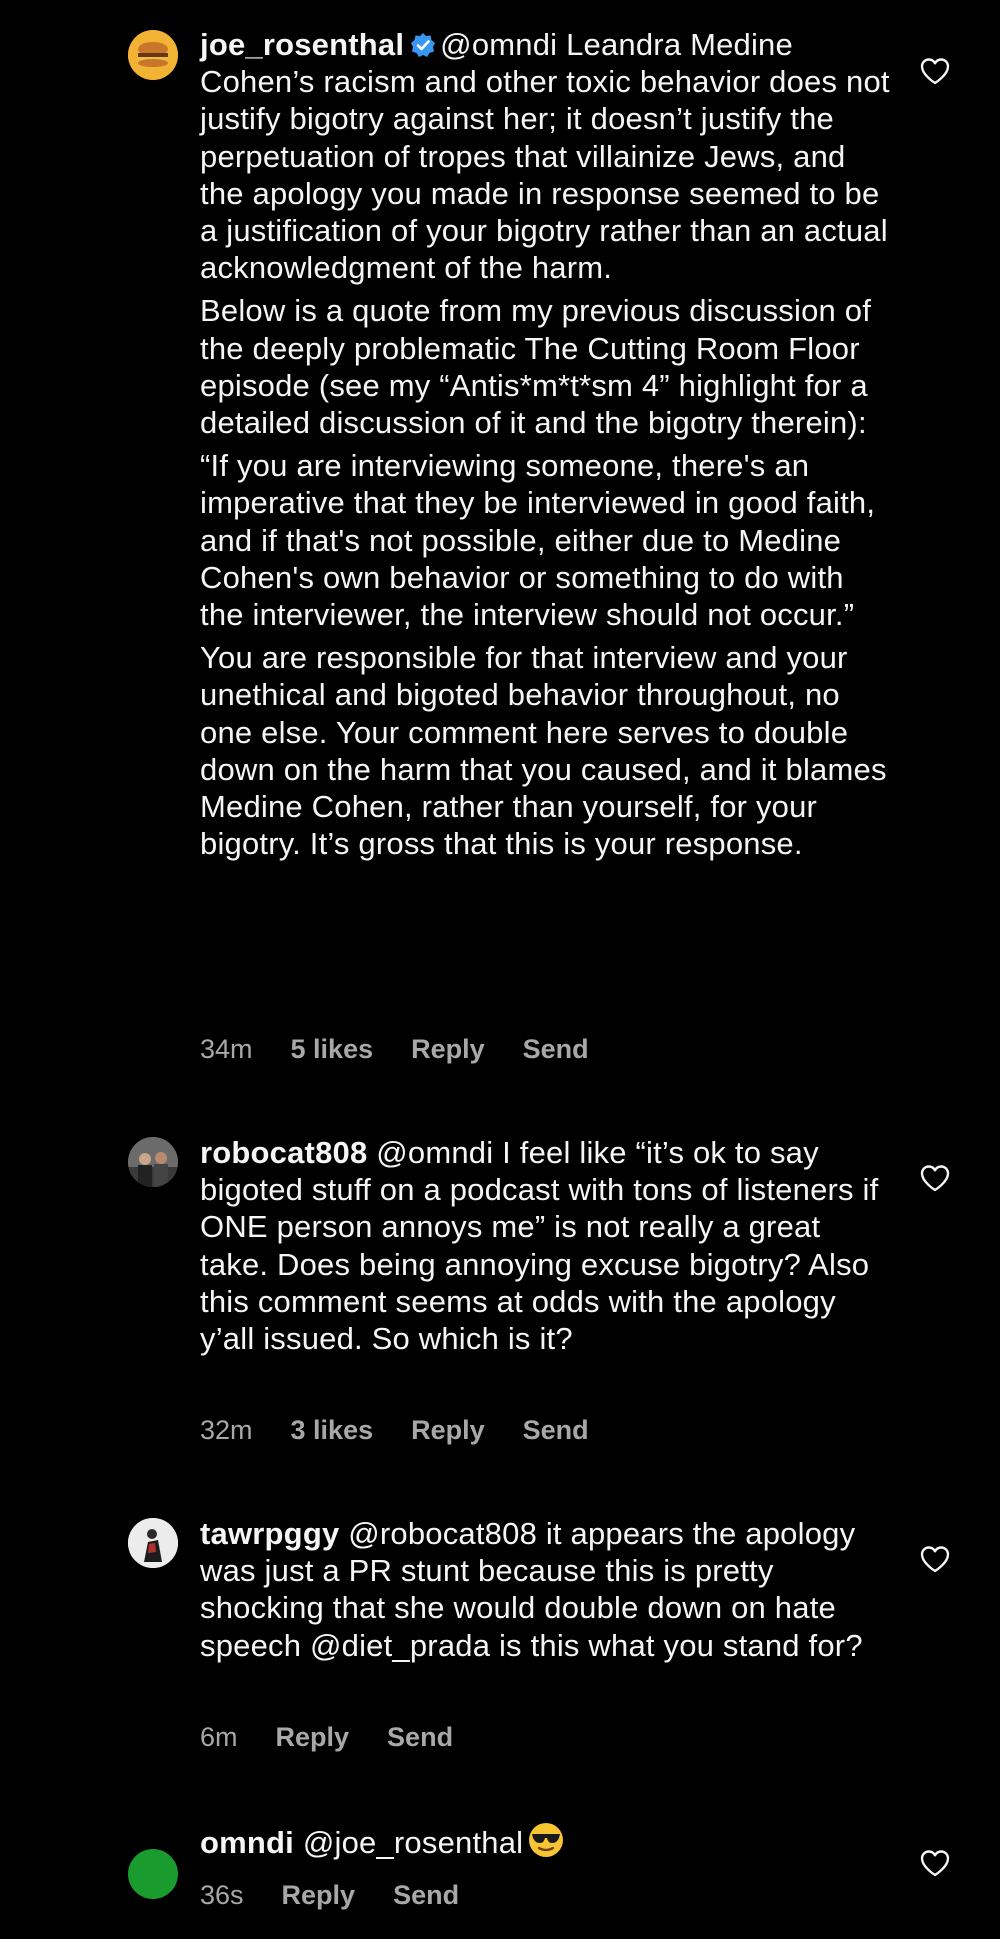 The height and width of the screenshot is (1939, 1000). I want to click on burger-avatar-image, so click(153, 55).